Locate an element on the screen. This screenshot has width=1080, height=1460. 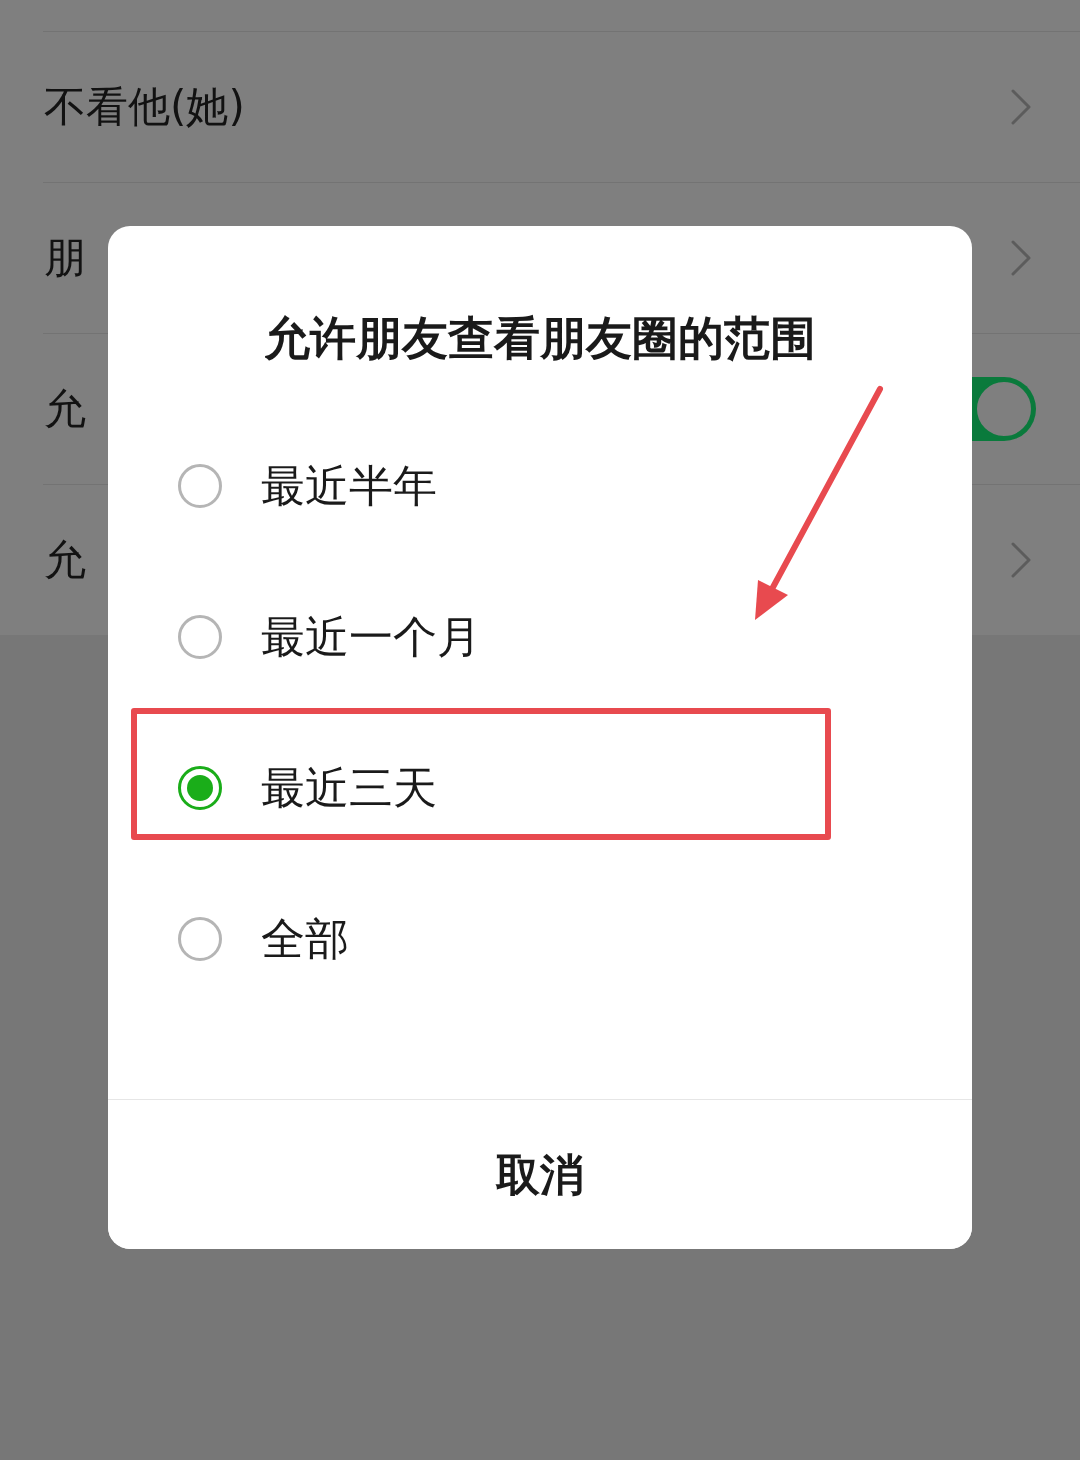
radio-option: 最近一个月 is located at coordinates (329, 636).